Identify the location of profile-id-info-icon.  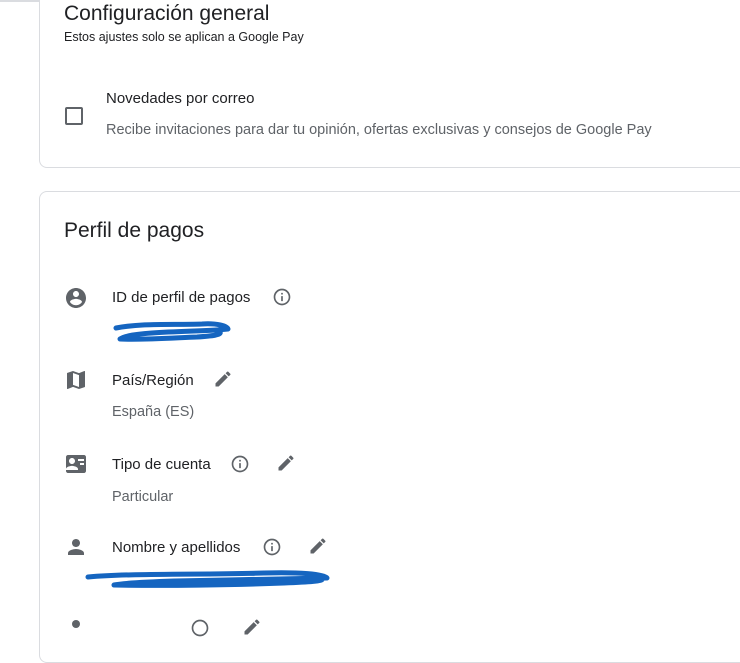
(282, 297).